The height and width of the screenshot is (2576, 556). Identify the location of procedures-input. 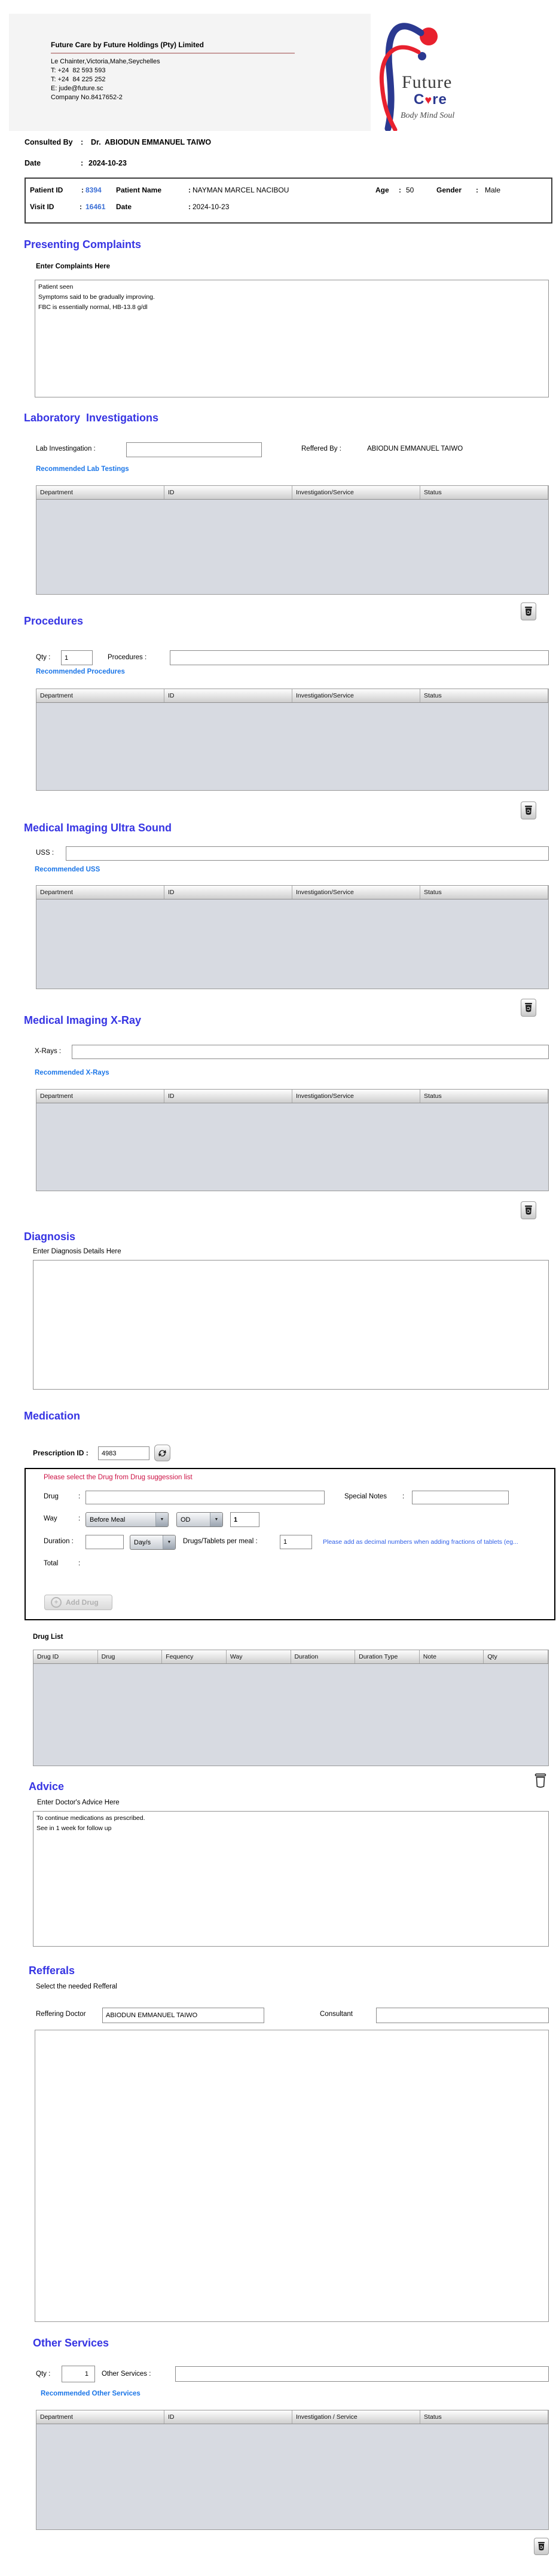
(360, 657).